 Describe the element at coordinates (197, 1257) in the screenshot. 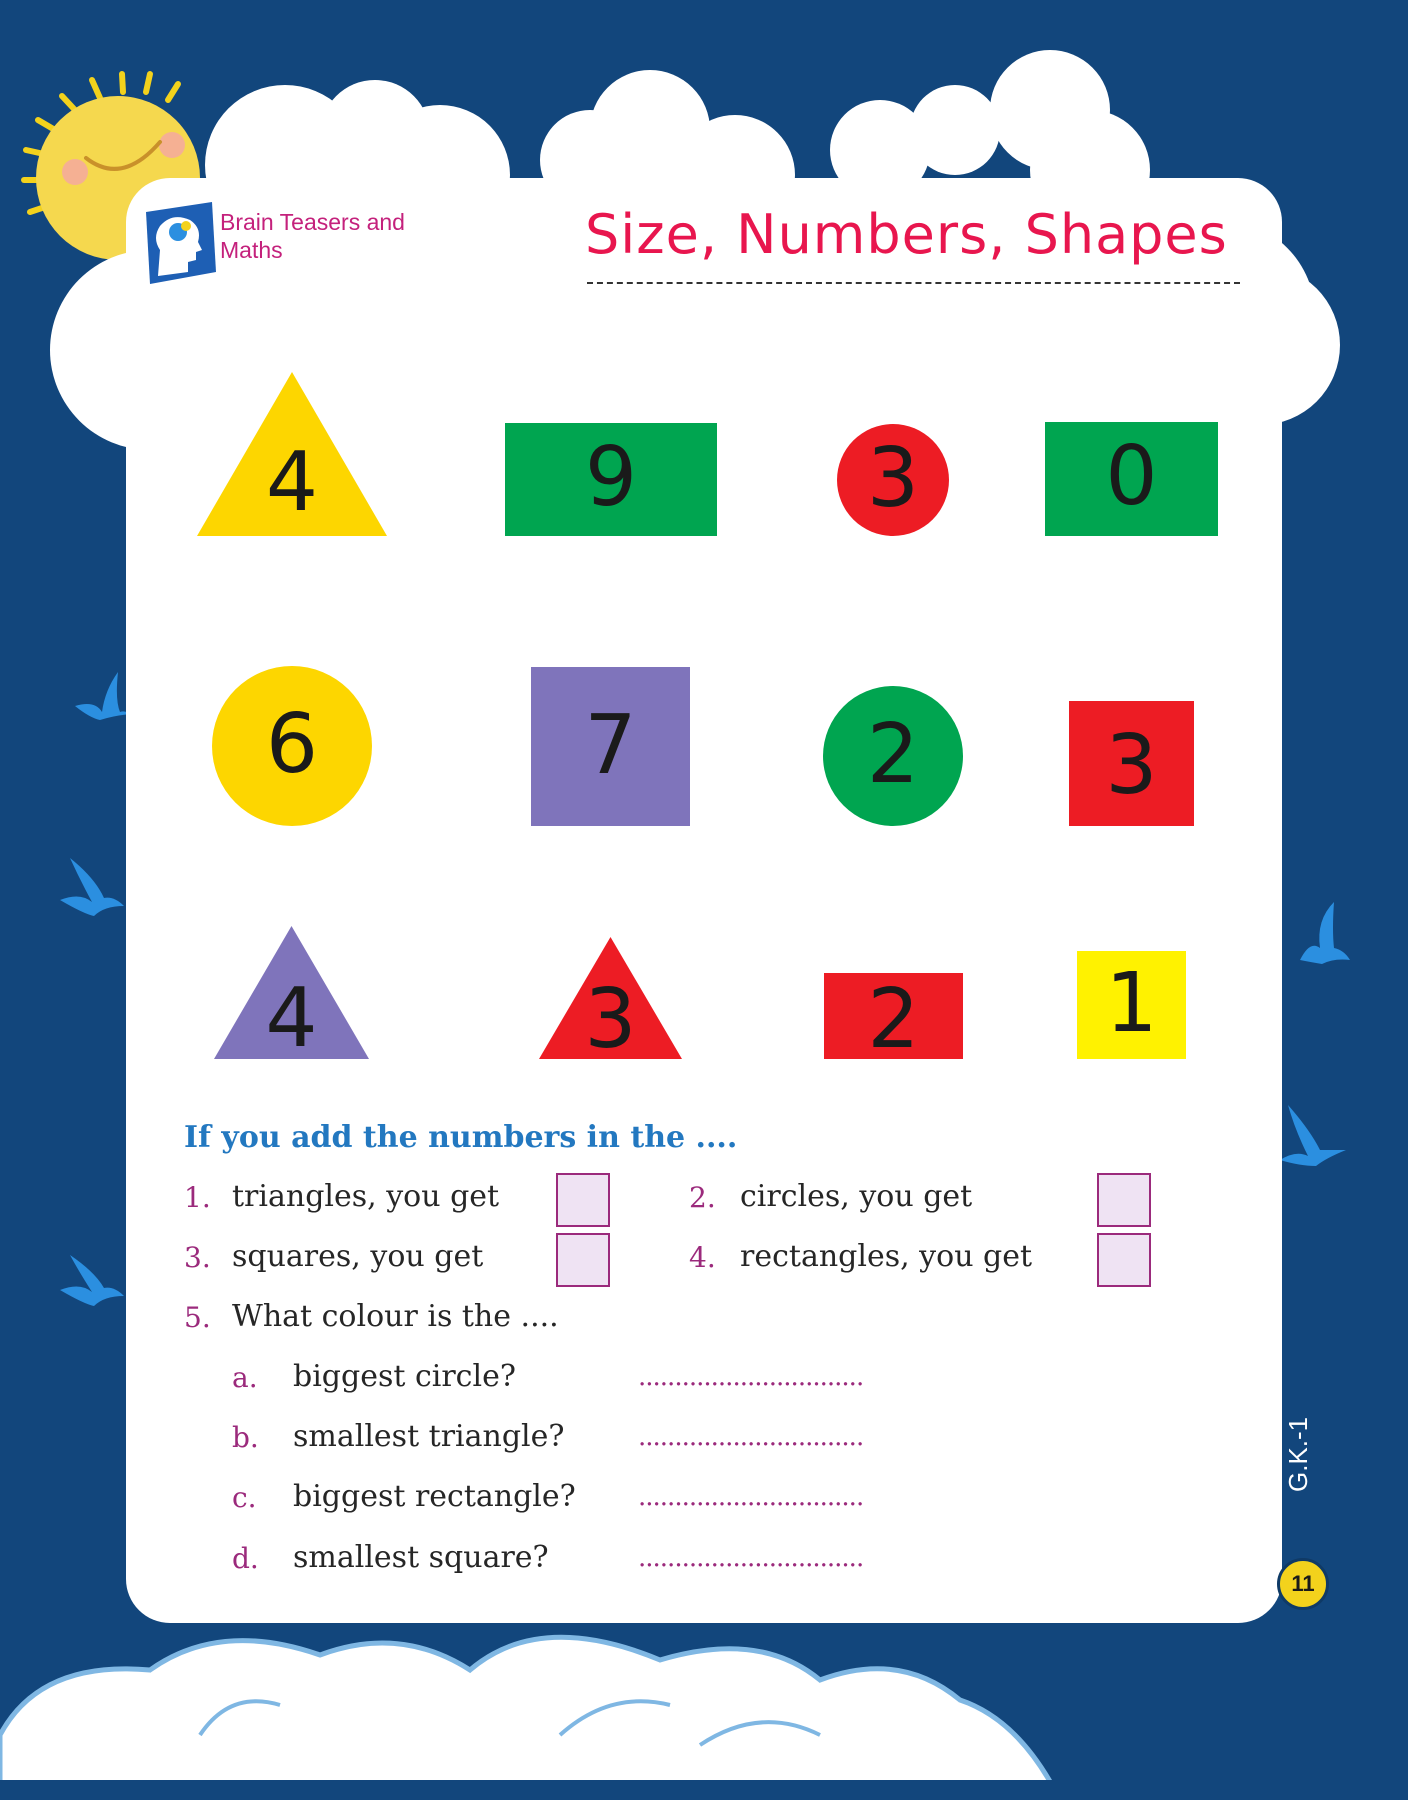

I see `question-number: 3.` at that location.